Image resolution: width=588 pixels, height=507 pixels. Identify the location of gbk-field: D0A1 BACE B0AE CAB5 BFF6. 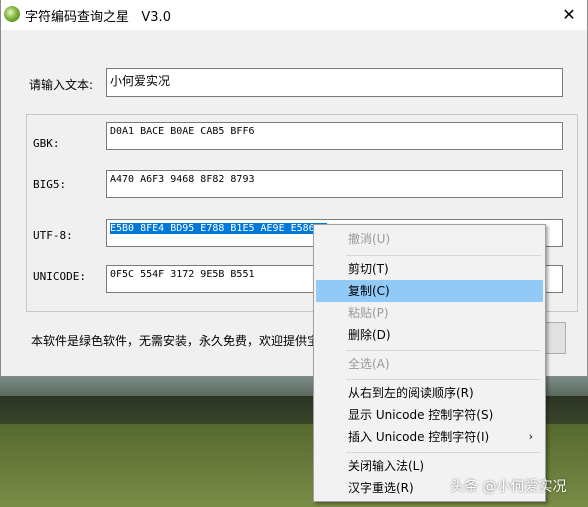
(334, 136).